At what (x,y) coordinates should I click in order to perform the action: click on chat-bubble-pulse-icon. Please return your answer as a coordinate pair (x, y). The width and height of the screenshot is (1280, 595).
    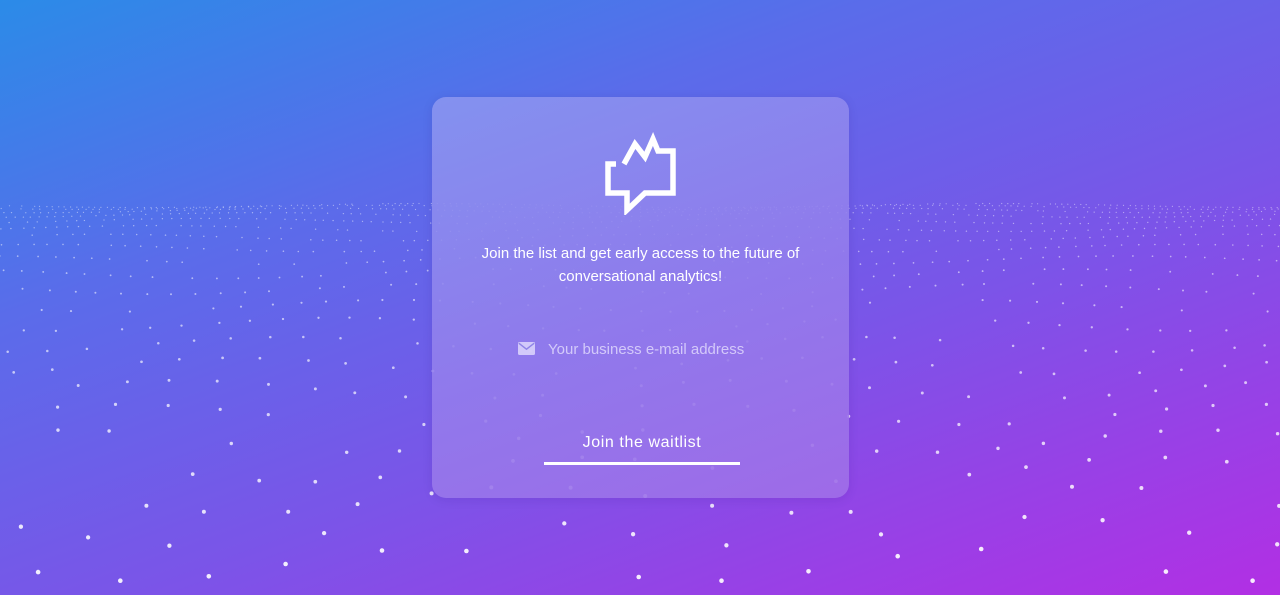
    Looking at the image, I should click on (640, 173).